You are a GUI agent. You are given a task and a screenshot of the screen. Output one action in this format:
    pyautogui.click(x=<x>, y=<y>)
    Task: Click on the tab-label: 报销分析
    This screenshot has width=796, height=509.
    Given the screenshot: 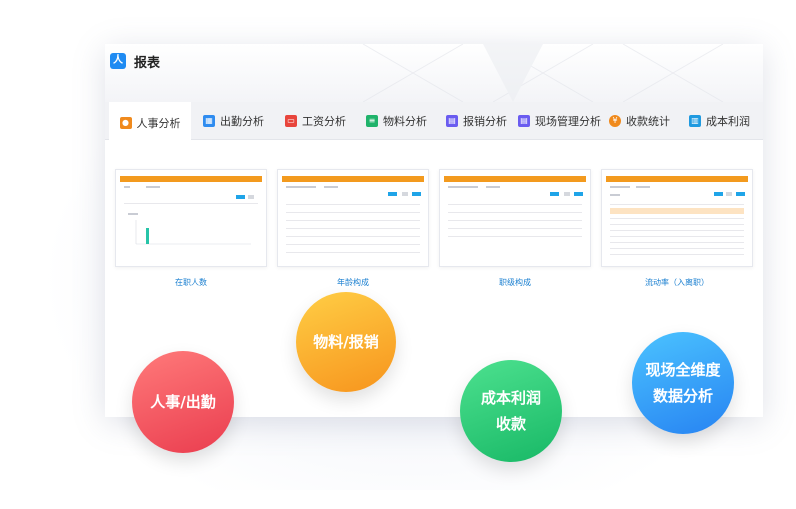 What is the action you would take?
    pyautogui.click(x=485, y=121)
    